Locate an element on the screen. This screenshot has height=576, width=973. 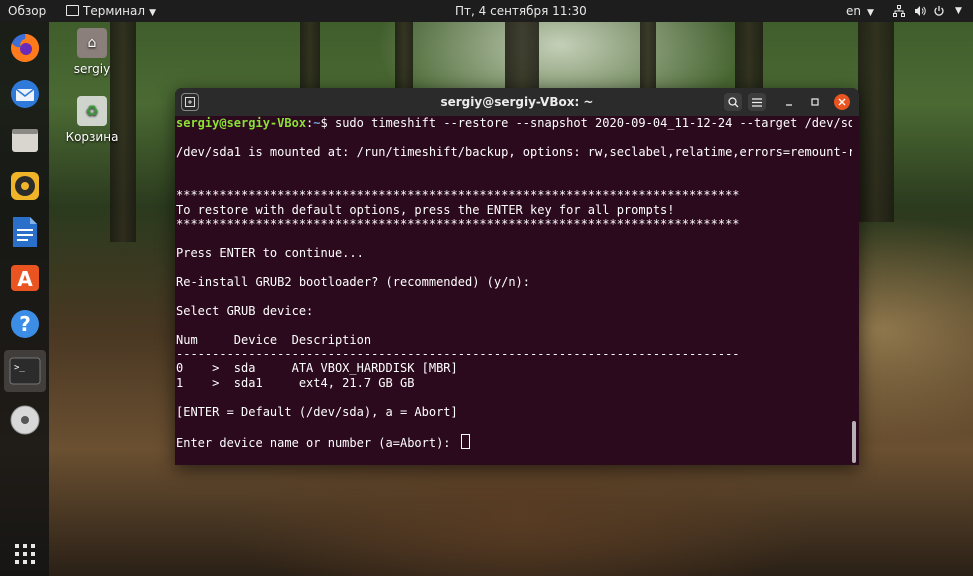
prompt-end: $ is located at coordinates (327, 123).